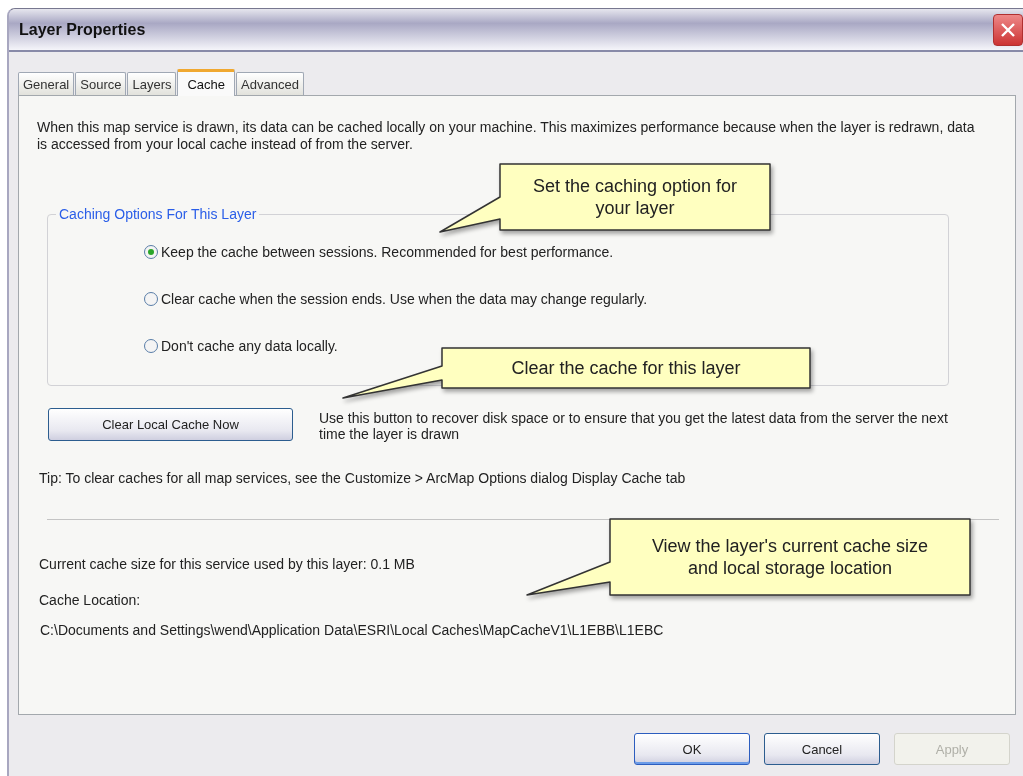 Image resolution: width=1023 pixels, height=776 pixels. Describe the element at coordinates (352, 630) in the screenshot. I see `cache-location-path: C:\Documents and Settings\wend\Application Data\ESRI\Local Caches\MapCacheV1\L1EBB\L1EBC` at that location.